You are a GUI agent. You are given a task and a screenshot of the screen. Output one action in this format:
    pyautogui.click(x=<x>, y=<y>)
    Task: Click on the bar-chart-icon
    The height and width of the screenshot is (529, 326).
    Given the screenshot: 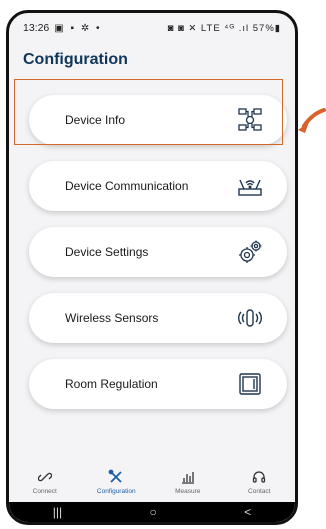 What is the action you would take?
    pyautogui.click(x=188, y=477)
    